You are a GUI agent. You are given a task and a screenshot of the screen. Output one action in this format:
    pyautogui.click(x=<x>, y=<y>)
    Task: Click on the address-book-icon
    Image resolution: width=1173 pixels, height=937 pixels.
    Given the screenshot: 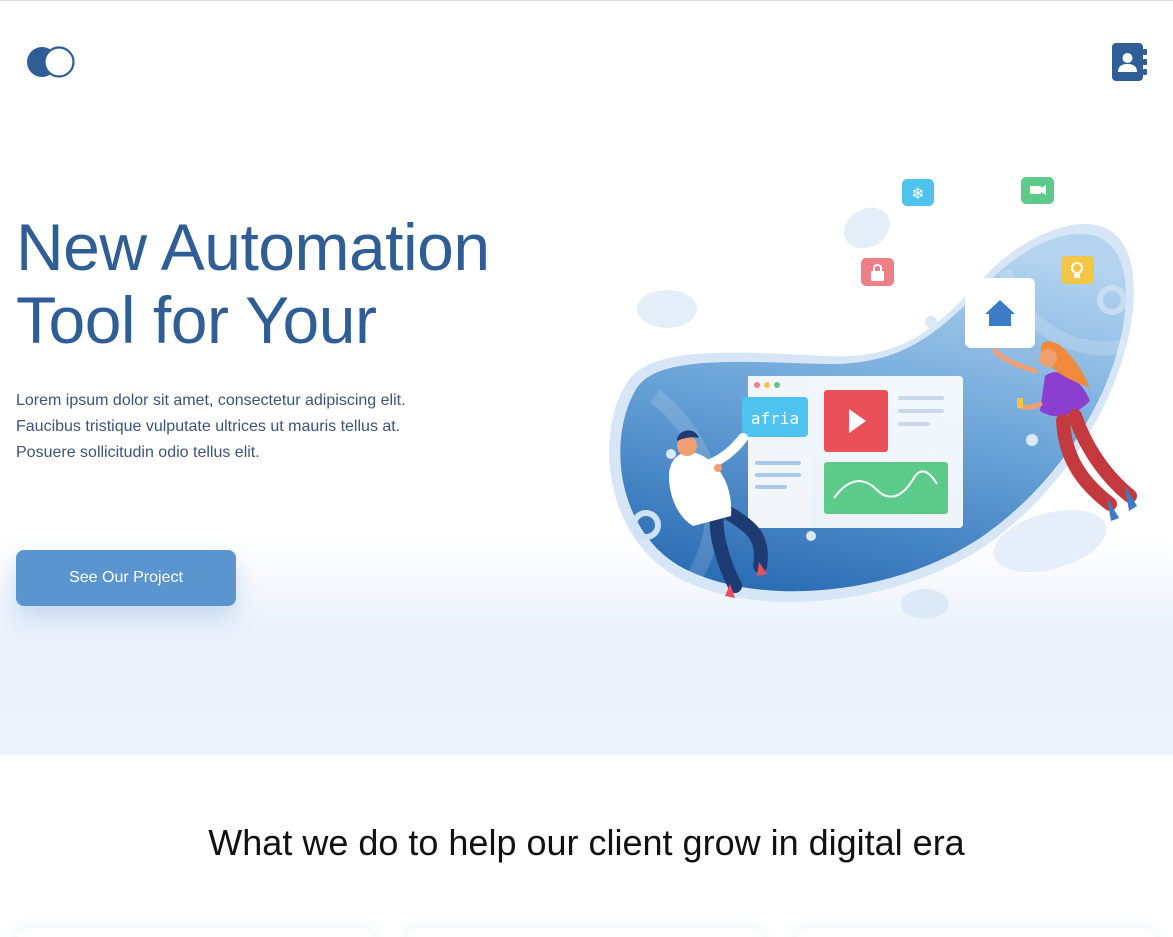 What is the action you would take?
    pyautogui.click(x=1129, y=62)
    